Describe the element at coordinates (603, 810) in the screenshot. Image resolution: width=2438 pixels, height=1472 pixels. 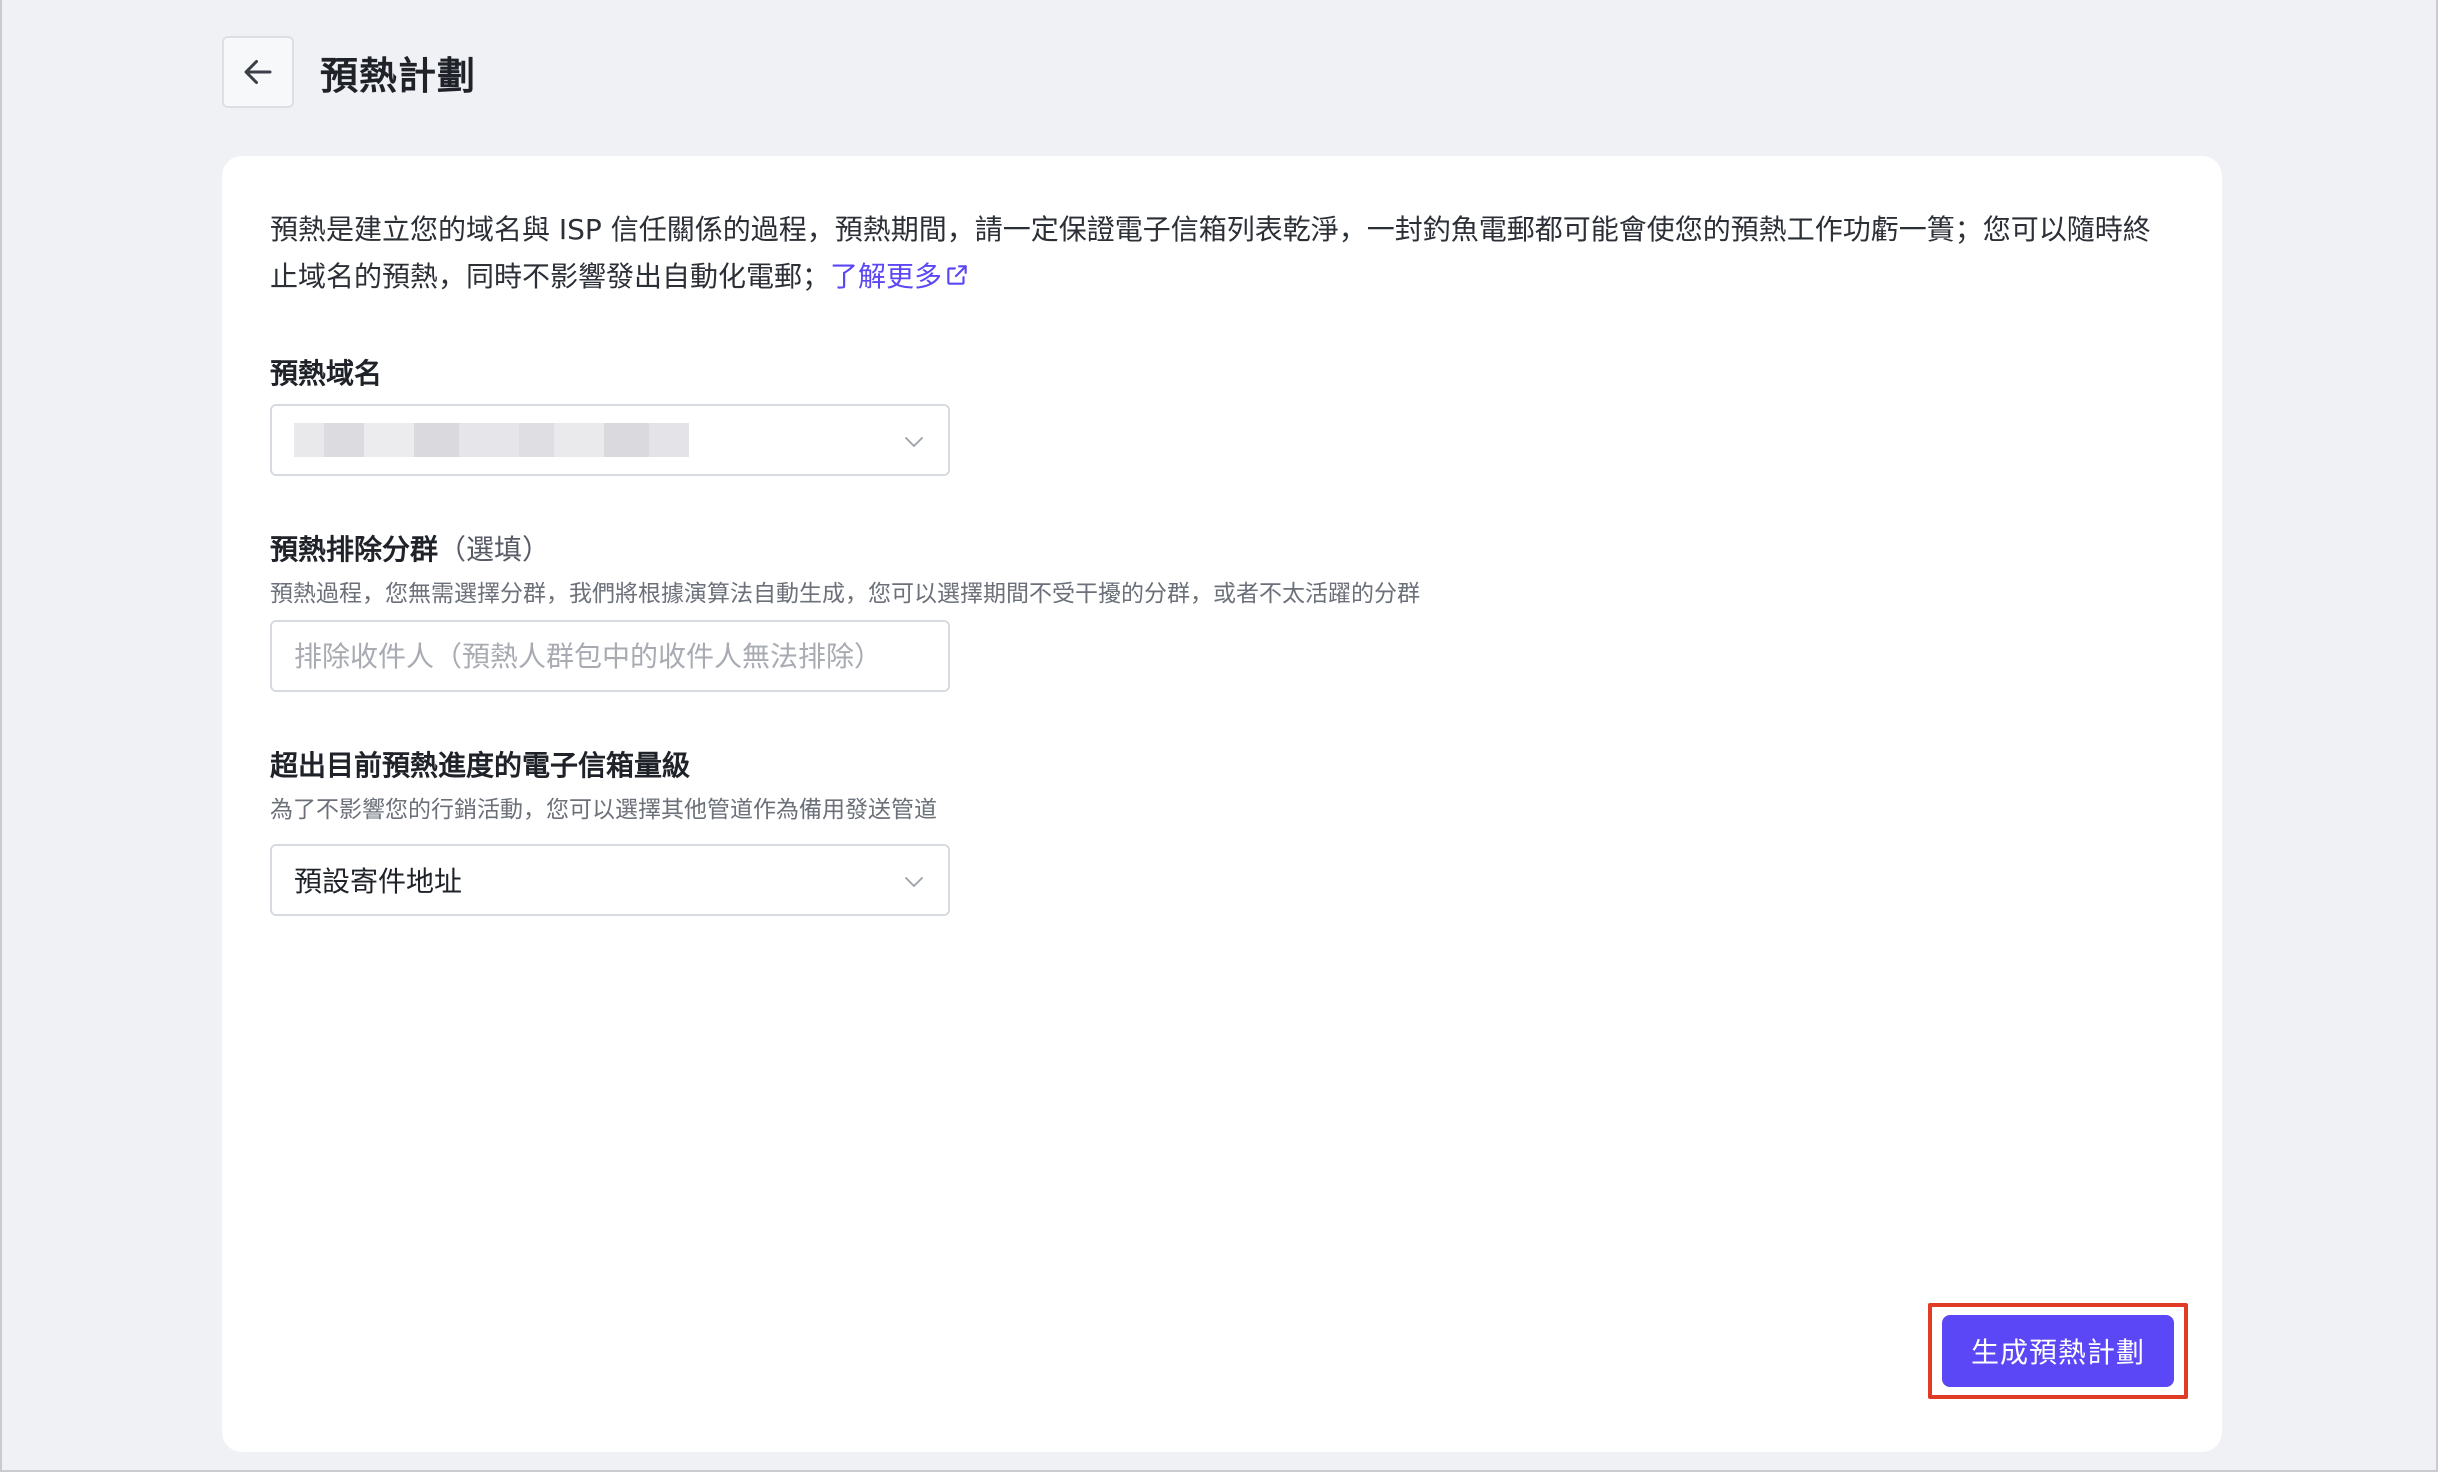
I see `overflow-help: 為了不影響您的行銷活動，您可以選擇其他管道作為備用發送管道` at that location.